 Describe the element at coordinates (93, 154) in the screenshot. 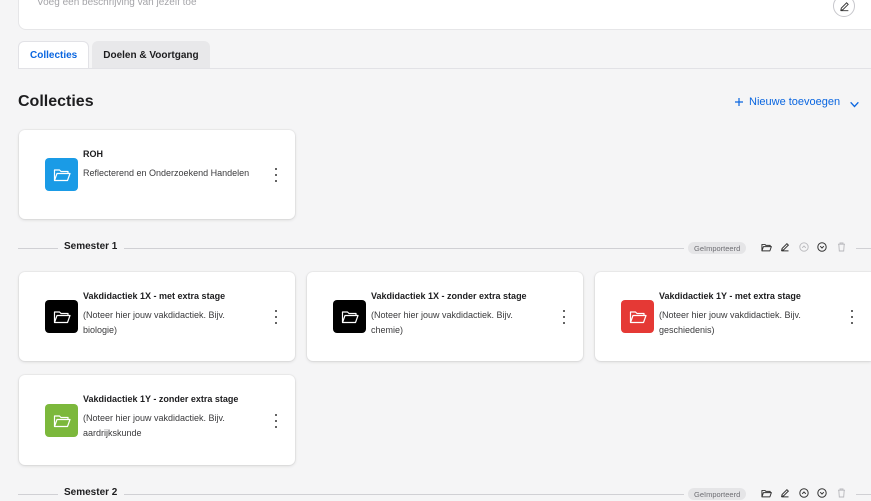

I see `card-title: ROH` at that location.